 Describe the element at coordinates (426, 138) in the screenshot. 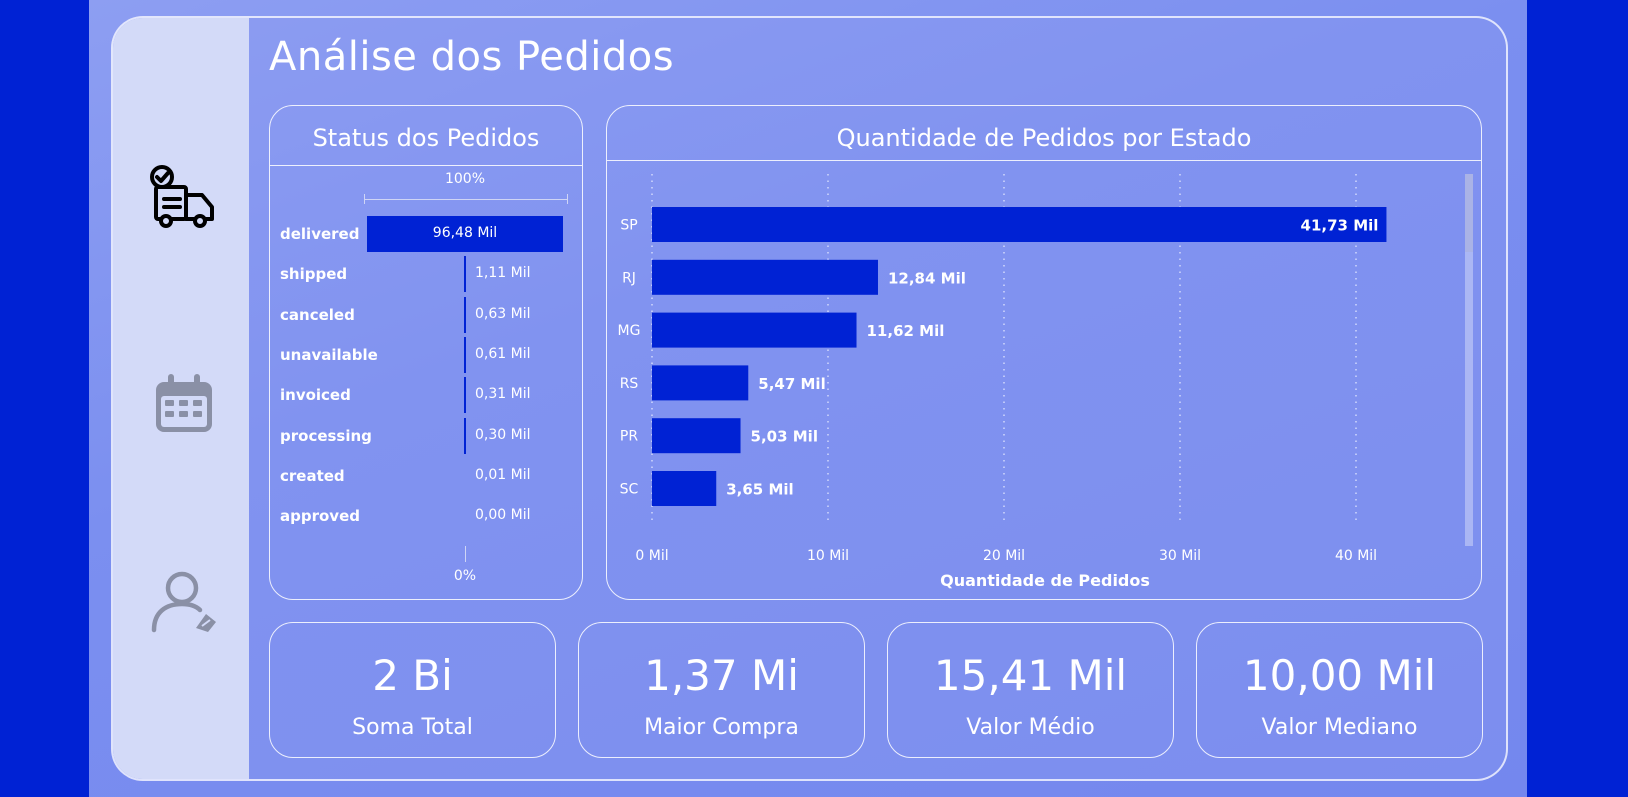

I see `status-chart-title: Status dos Pedidos` at that location.